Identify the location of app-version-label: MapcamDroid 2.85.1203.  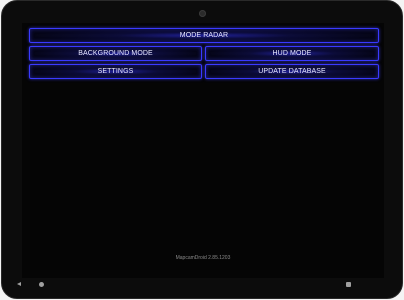
(203, 258).